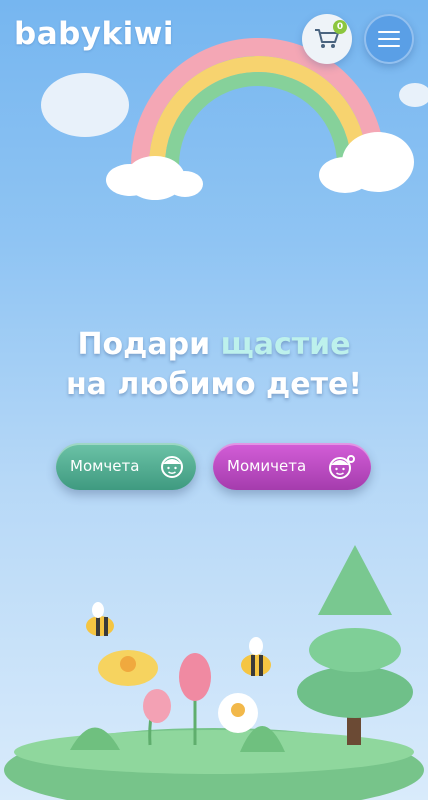  I want to click on hero-title: Подари щастие на любимо дете!, so click(214, 365).